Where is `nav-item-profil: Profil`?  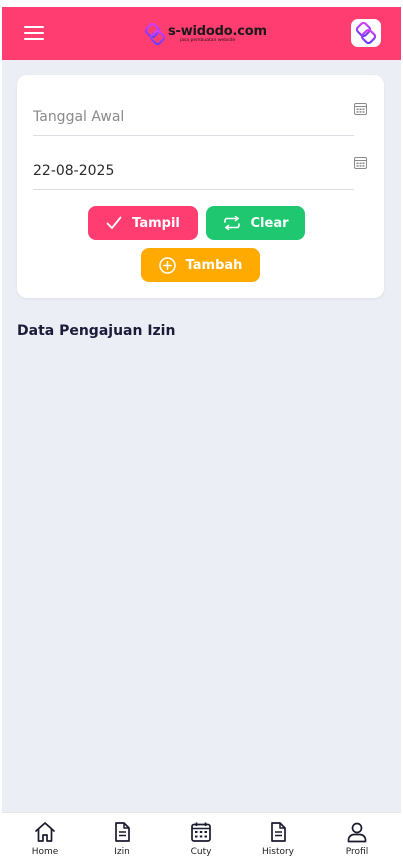
nav-item-profil: Profil is located at coordinates (357, 839).